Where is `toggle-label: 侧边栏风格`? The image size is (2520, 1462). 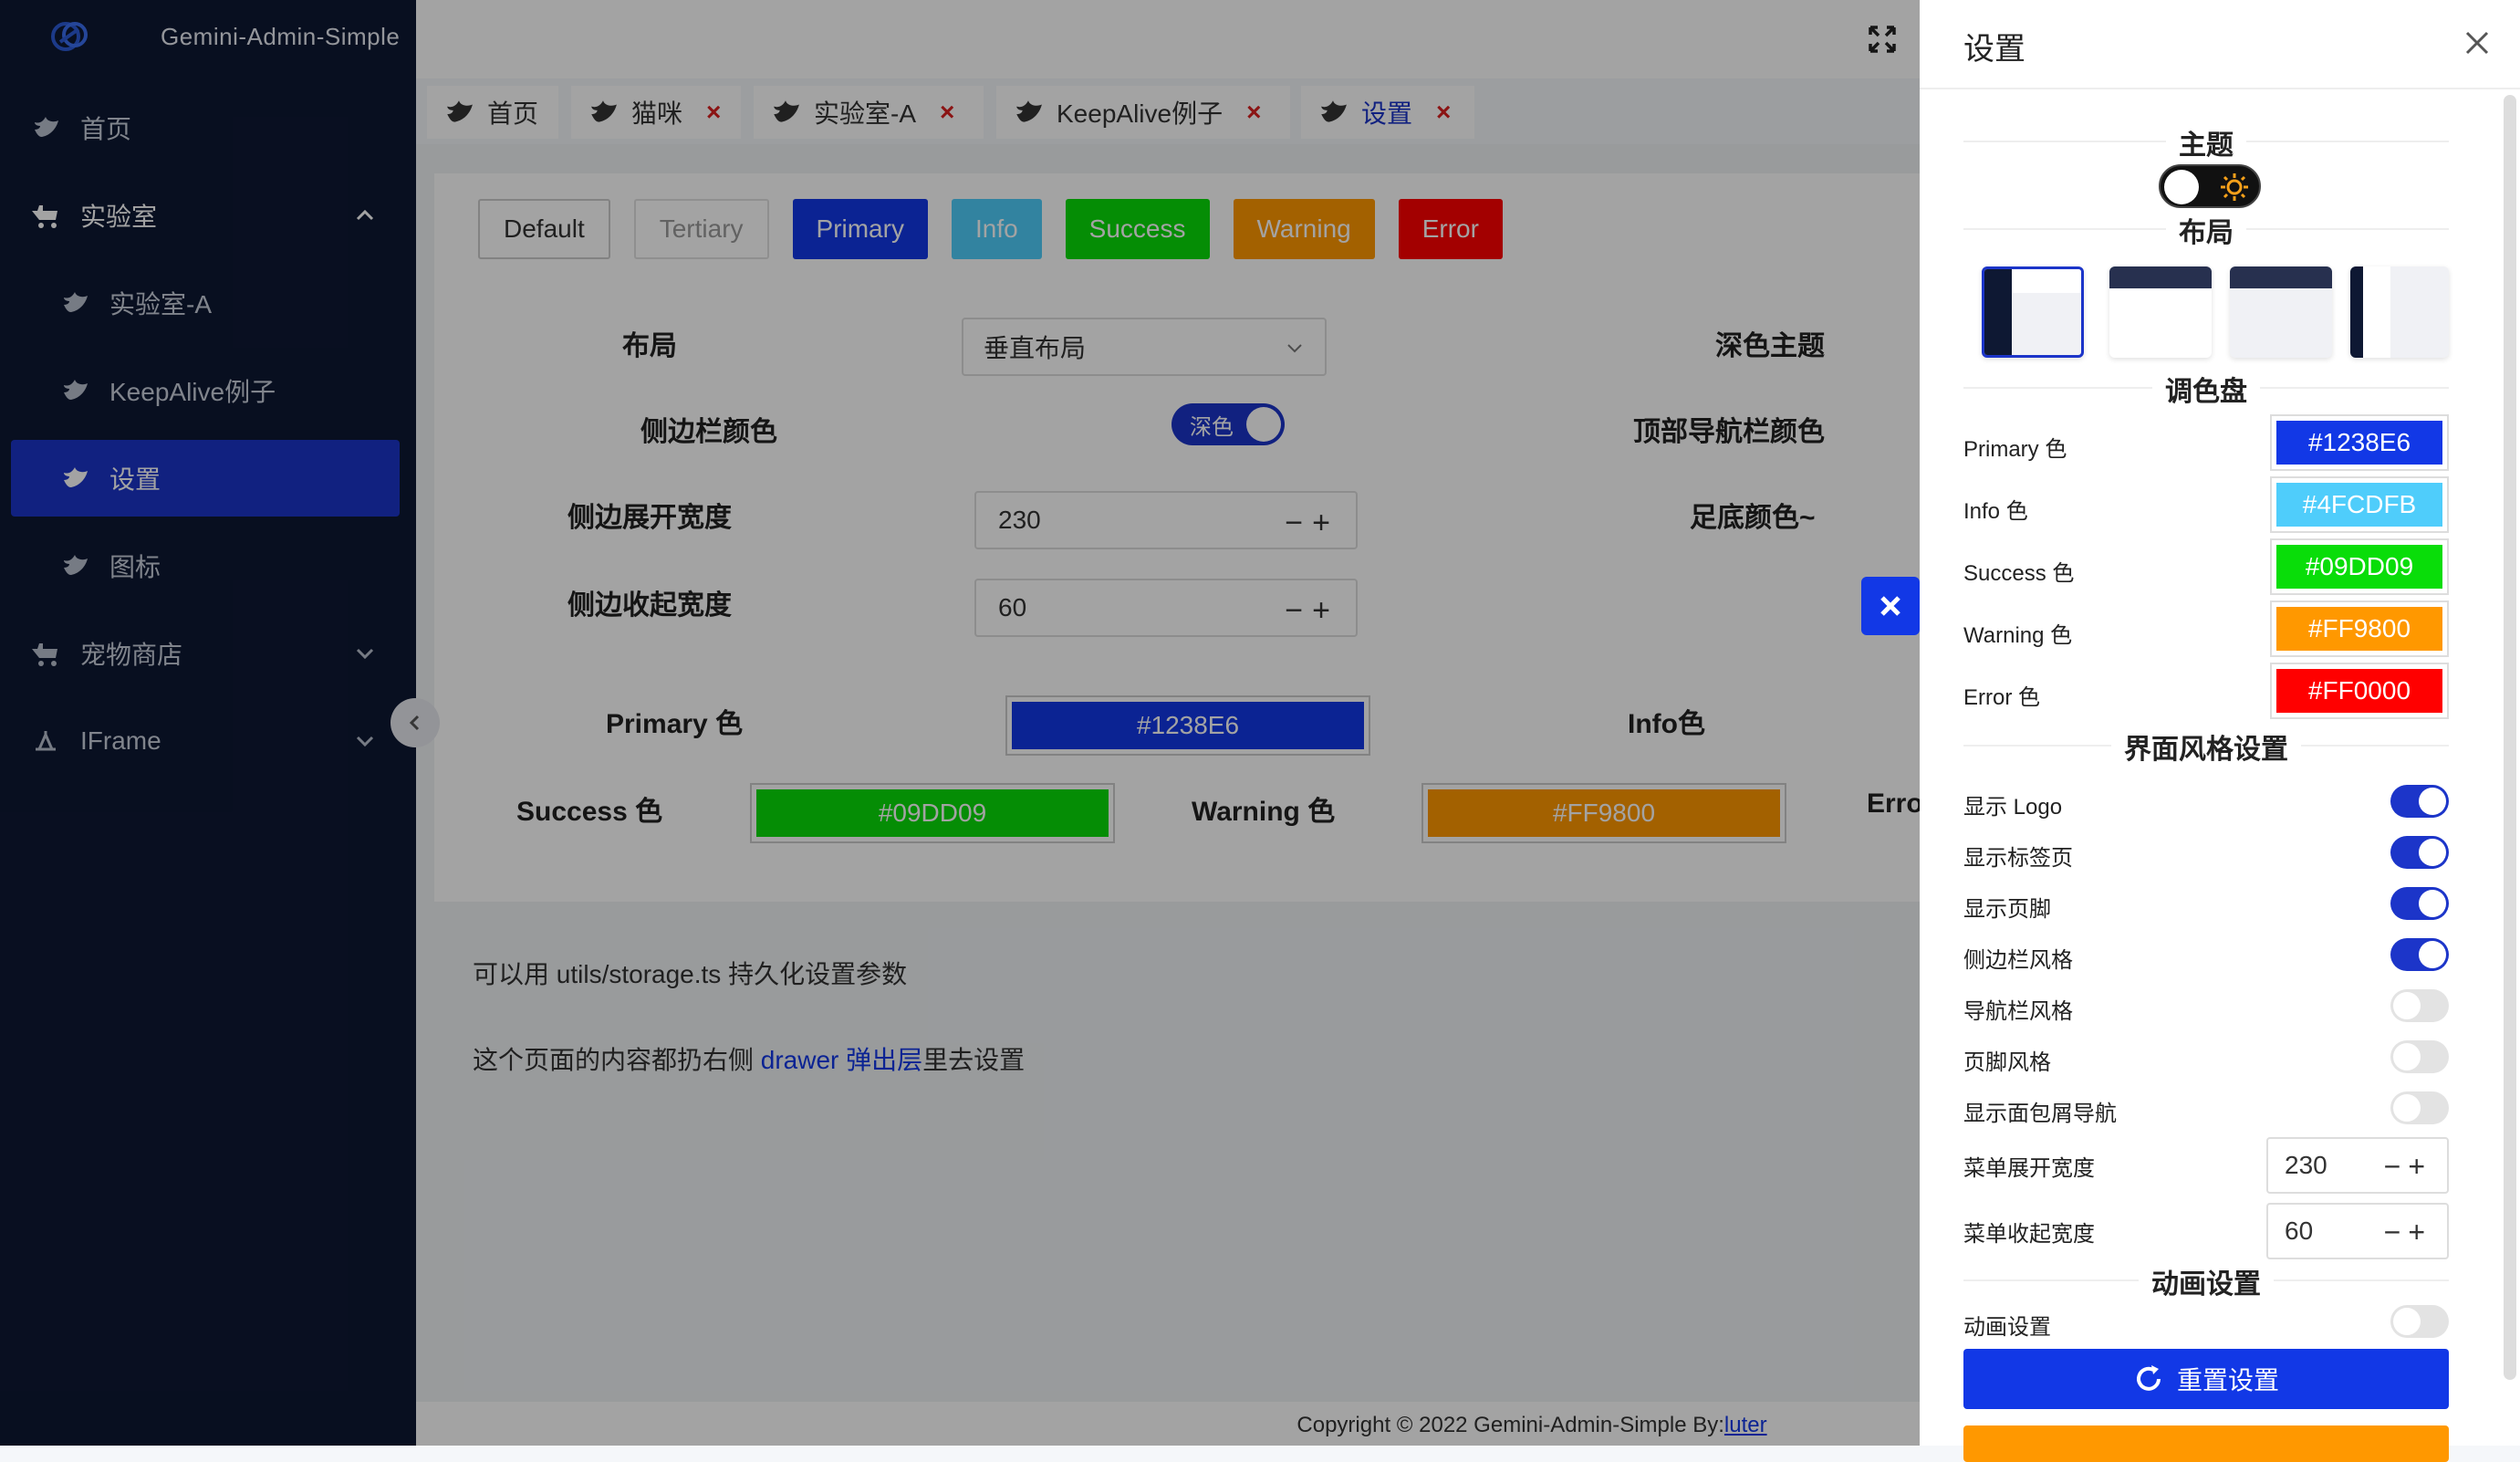 toggle-label: 侧边栏风格 is located at coordinates (2018, 960).